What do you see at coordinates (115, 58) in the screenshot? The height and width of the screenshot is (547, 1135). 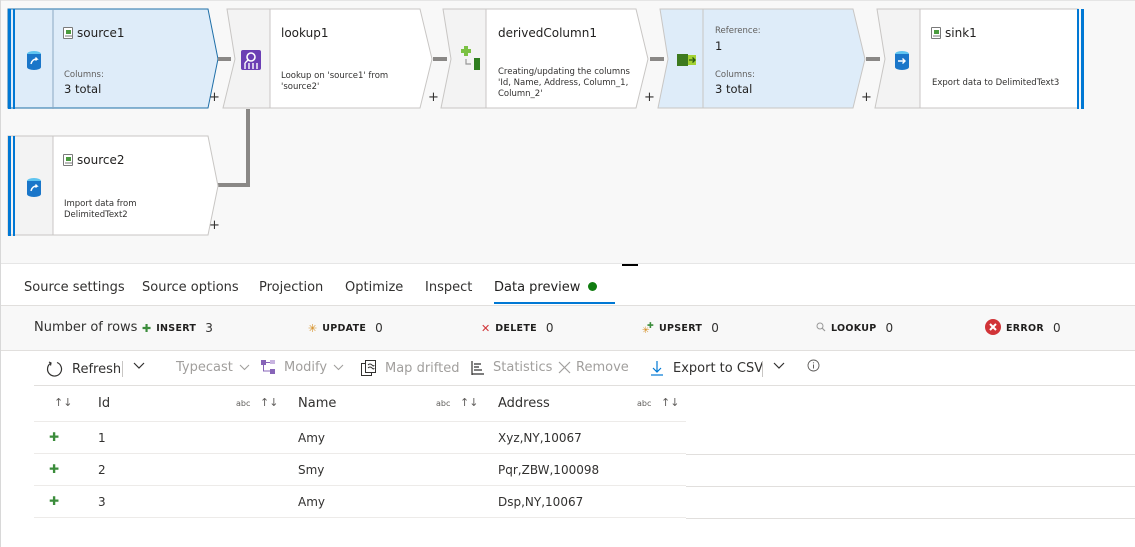 I see `node-source1: source1 Columns: 3 total` at bounding box center [115, 58].